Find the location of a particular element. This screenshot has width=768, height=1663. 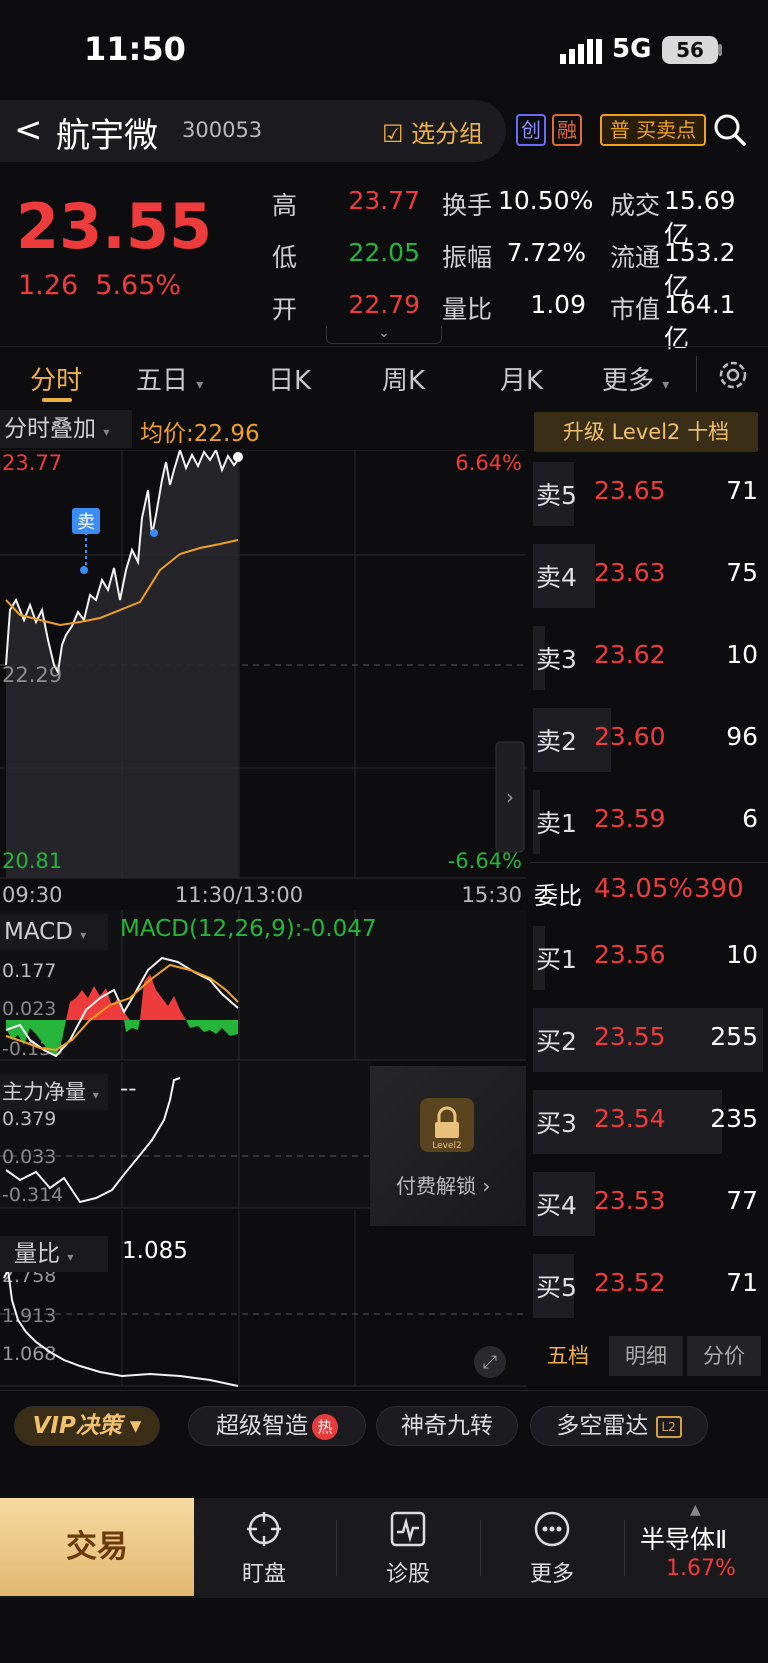

bid-row: 买1 23.56 10 is located at coordinates (649, 956).